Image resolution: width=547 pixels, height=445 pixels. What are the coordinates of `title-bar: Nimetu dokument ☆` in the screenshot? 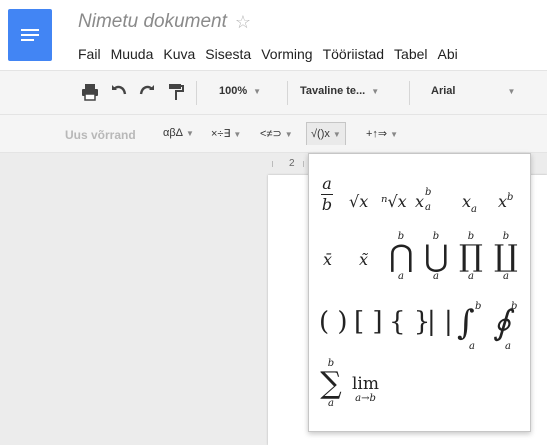 It's located at (164, 22).